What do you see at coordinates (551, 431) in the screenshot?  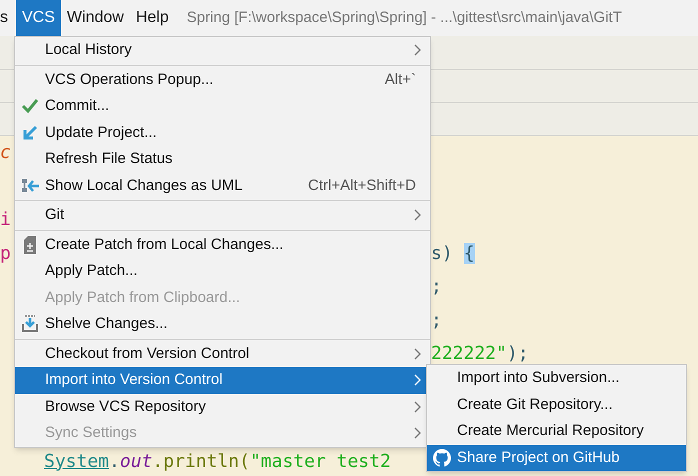 I see `menu-item-label: Create Mercurial Repository` at bounding box center [551, 431].